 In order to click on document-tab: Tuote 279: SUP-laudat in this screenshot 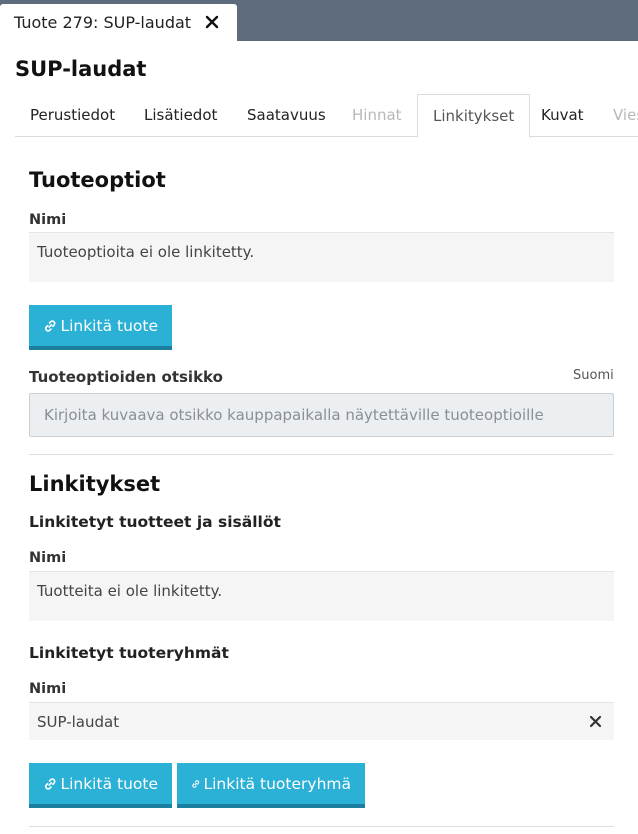, I will do `click(118, 22)`.